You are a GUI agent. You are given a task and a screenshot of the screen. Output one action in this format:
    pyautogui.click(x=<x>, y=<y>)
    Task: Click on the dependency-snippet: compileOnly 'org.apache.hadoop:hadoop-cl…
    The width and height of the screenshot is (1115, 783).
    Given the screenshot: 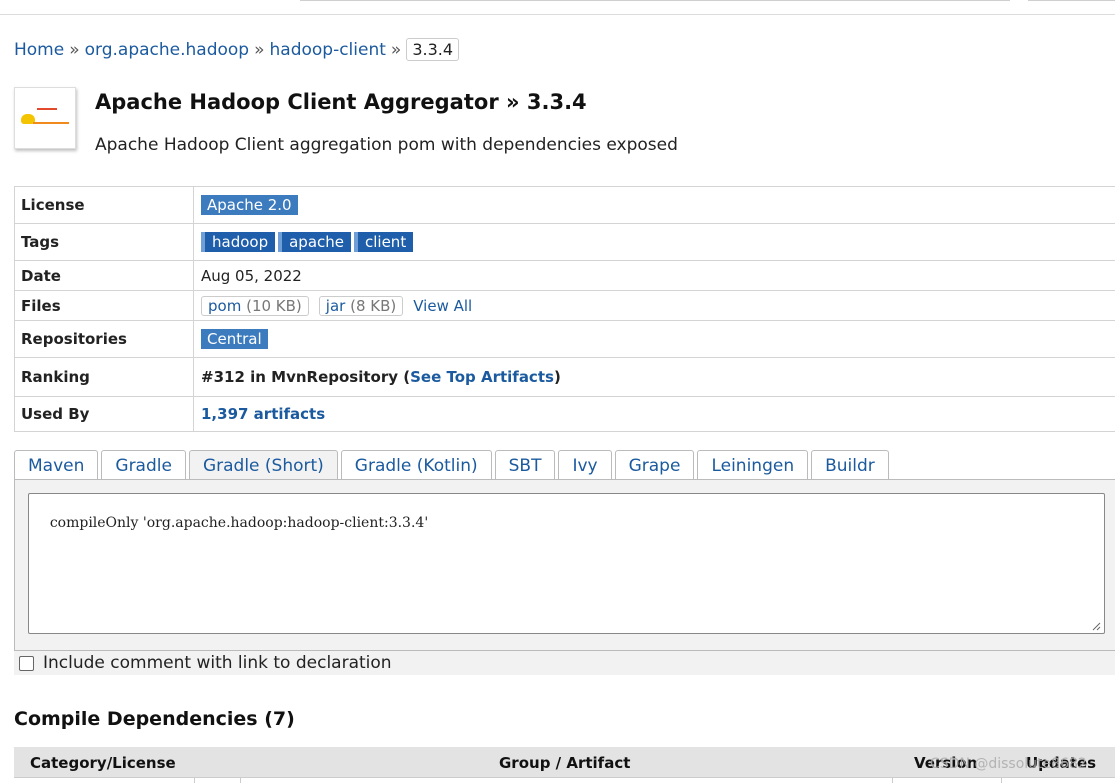 What is the action you would take?
    pyautogui.click(x=239, y=523)
    